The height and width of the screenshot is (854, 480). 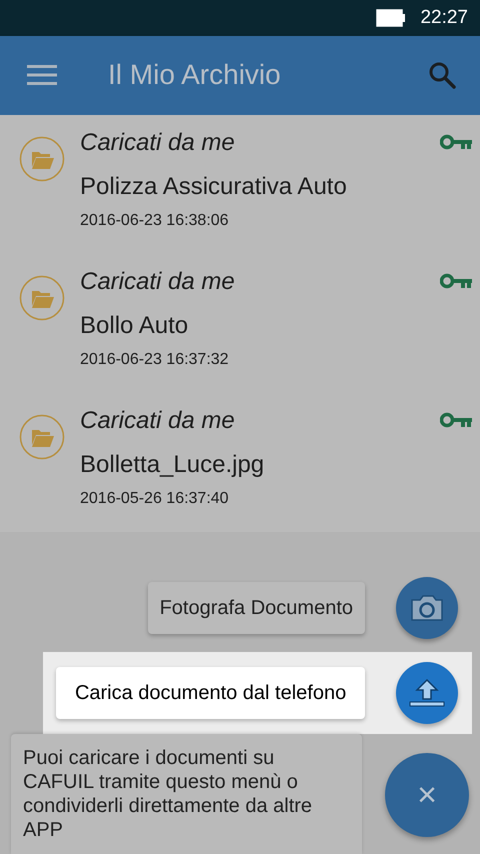 What do you see at coordinates (444, 17) in the screenshot?
I see `status-time: 22:27` at bounding box center [444, 17].